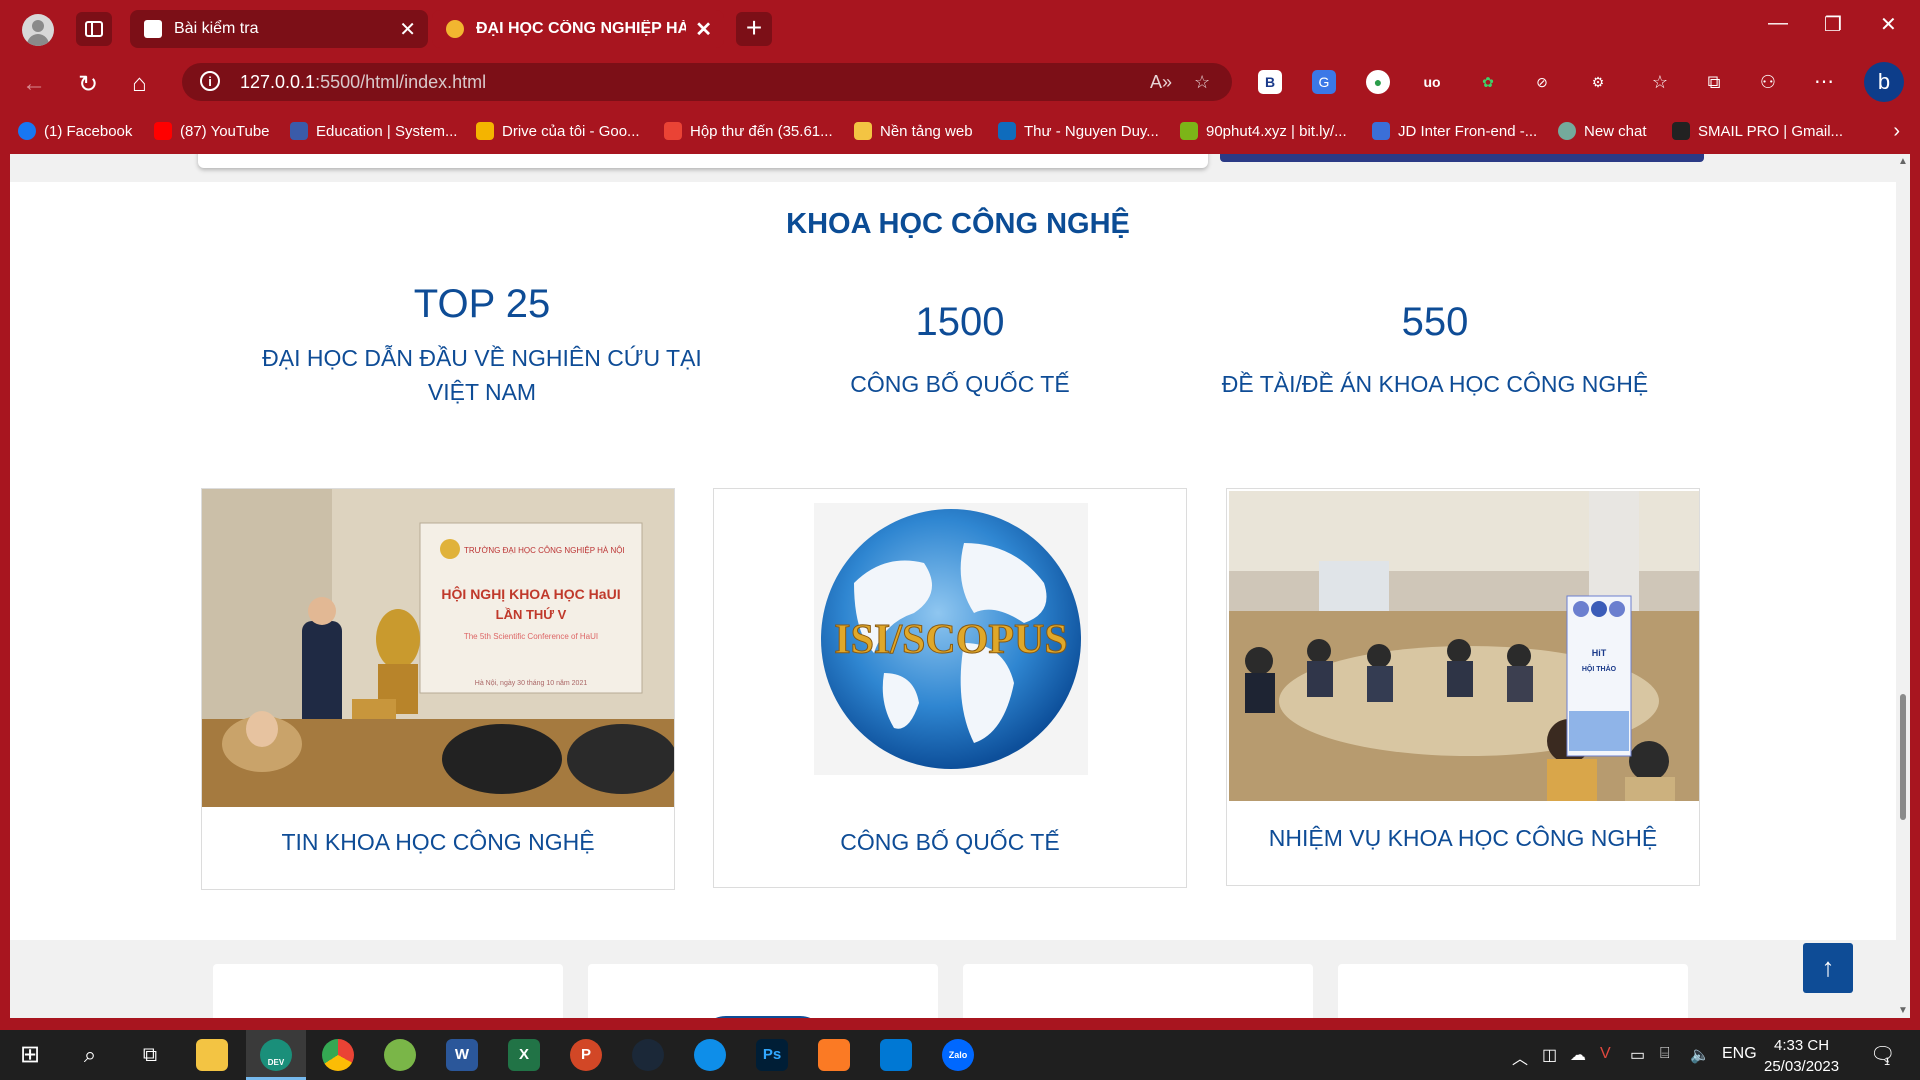  Describe the element at coordinates (1324, 82) in the screenshot. I see `translate-icon: G` at that location.